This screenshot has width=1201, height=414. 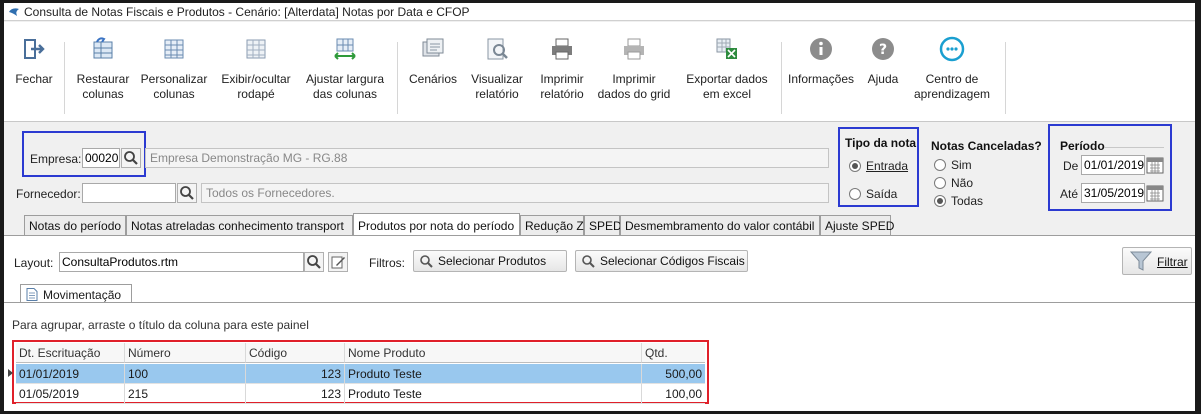 I want to click on scenarios-label: Cenários, so click(x=433, y=79).